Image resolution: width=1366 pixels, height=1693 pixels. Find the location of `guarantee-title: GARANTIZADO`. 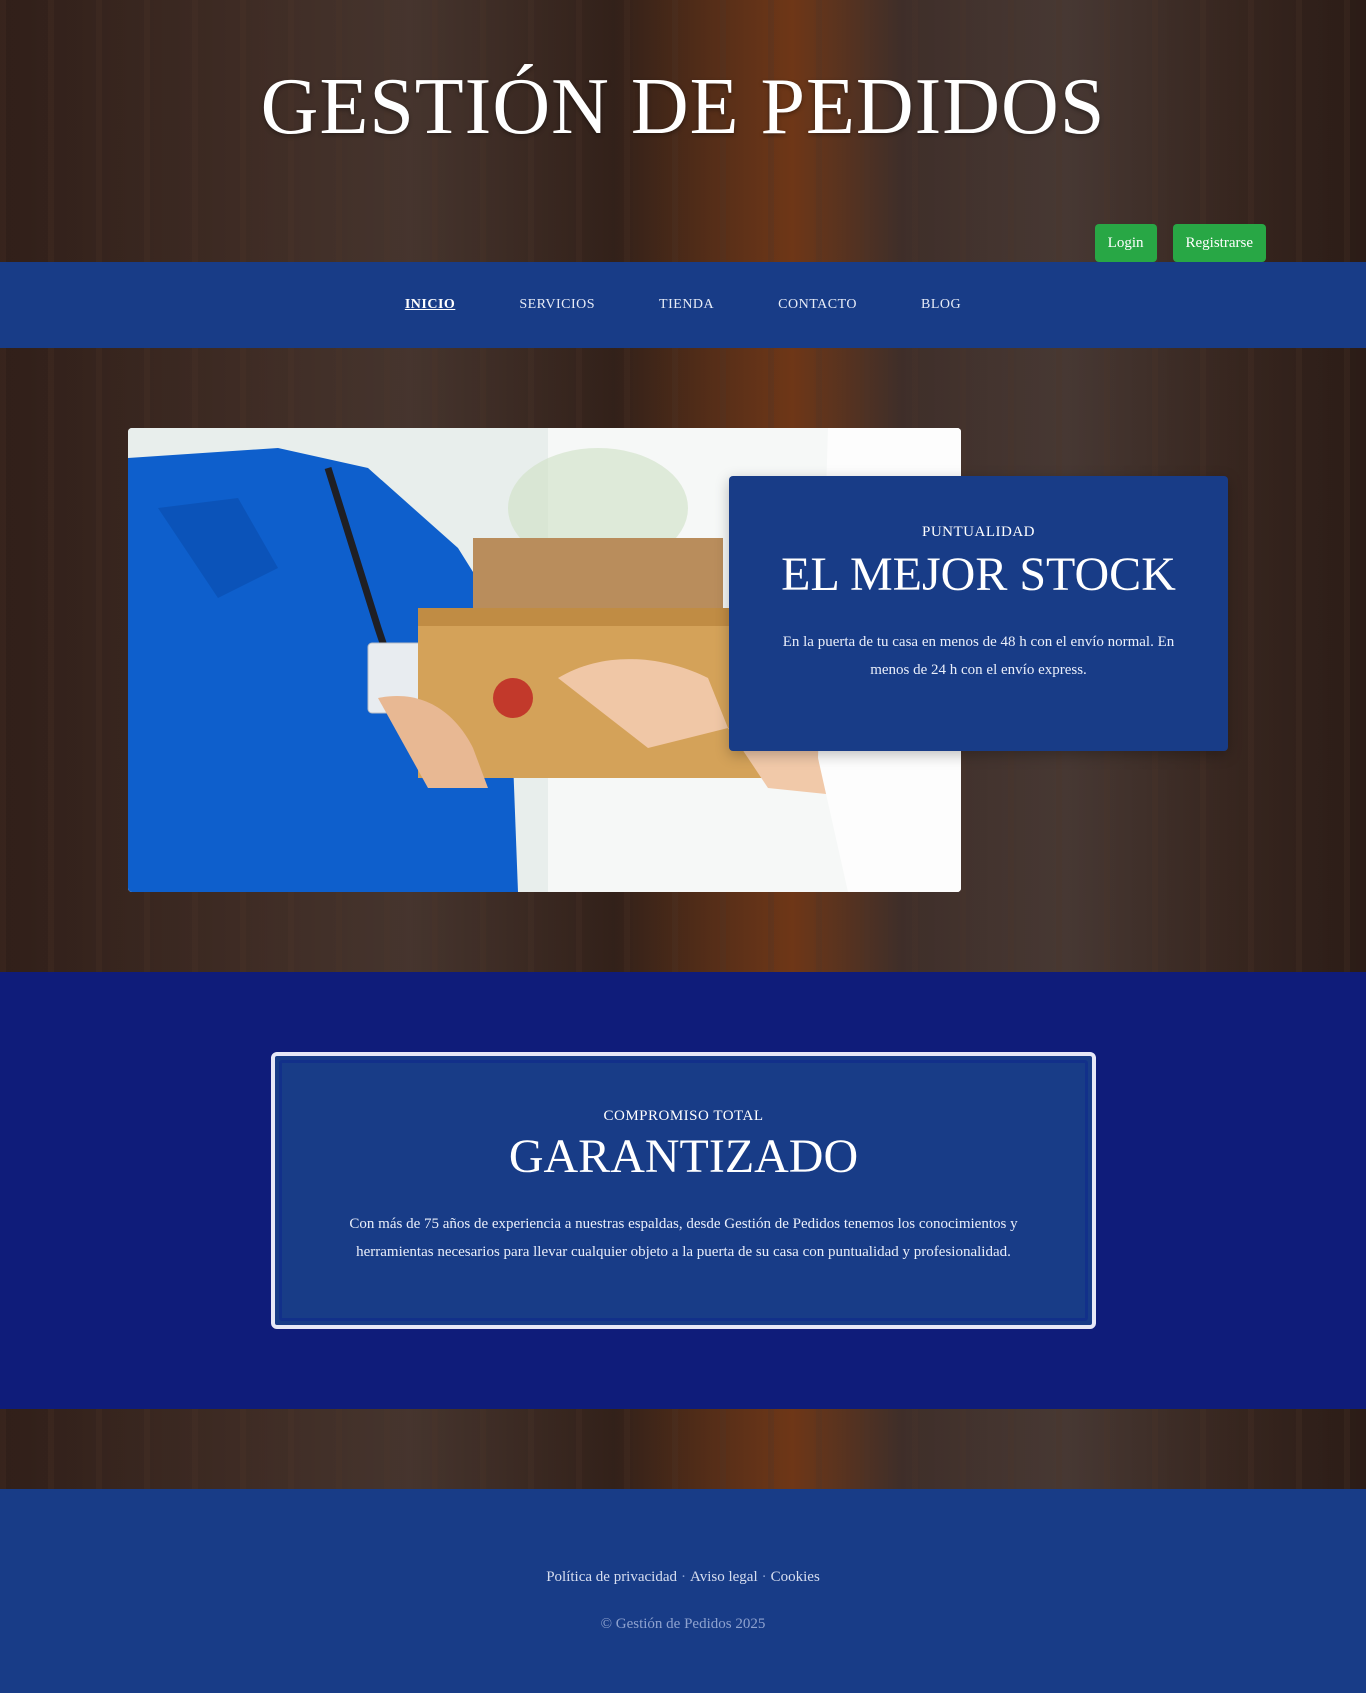

guarantee-title: GARANTIZADO is located at coordinates (683, 1156).